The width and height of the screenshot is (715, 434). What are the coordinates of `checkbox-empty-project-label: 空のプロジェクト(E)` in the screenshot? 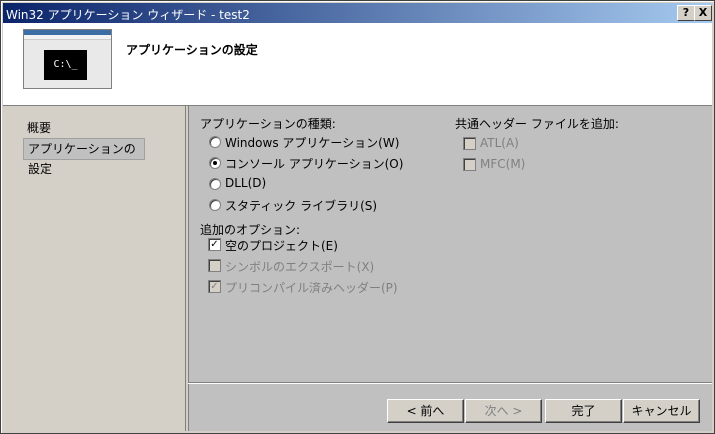 It's located at (281, 245).